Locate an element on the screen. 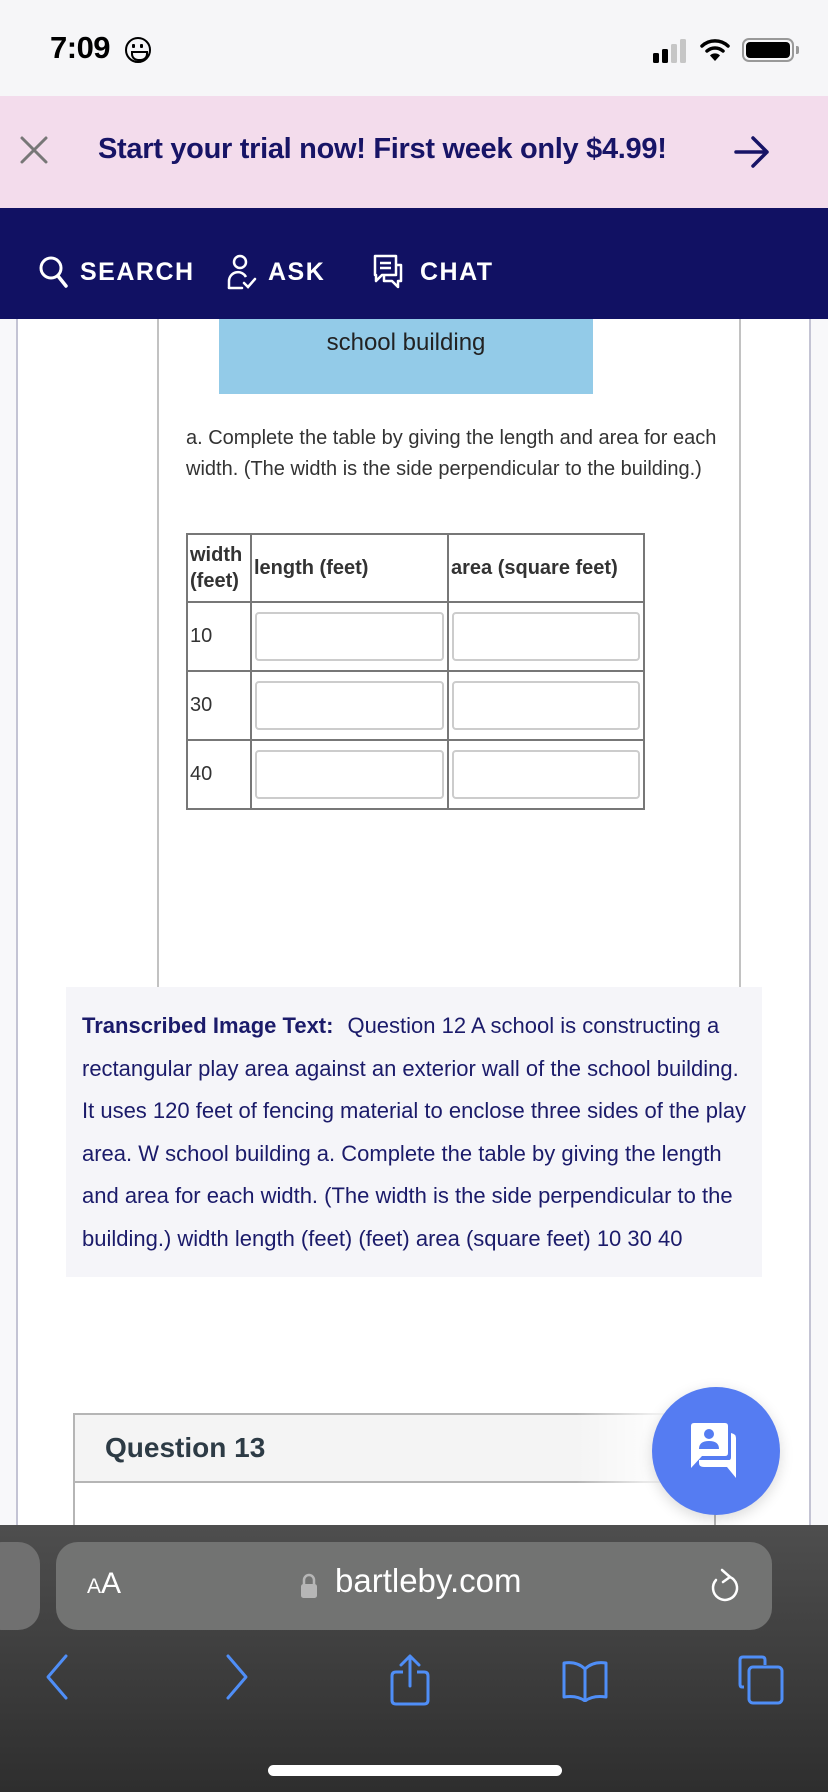  table-row: 10 is located at coordinates (415, 636).